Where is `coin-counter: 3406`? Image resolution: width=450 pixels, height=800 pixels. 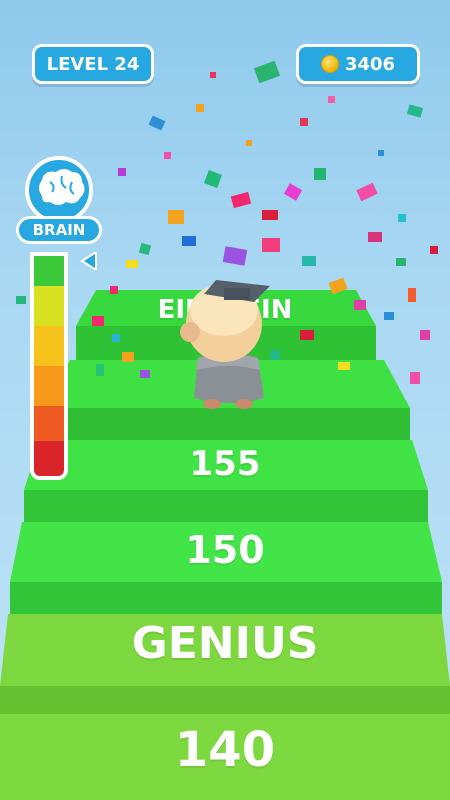 coin-counter: 3406 is located at coordinates (358, 64).